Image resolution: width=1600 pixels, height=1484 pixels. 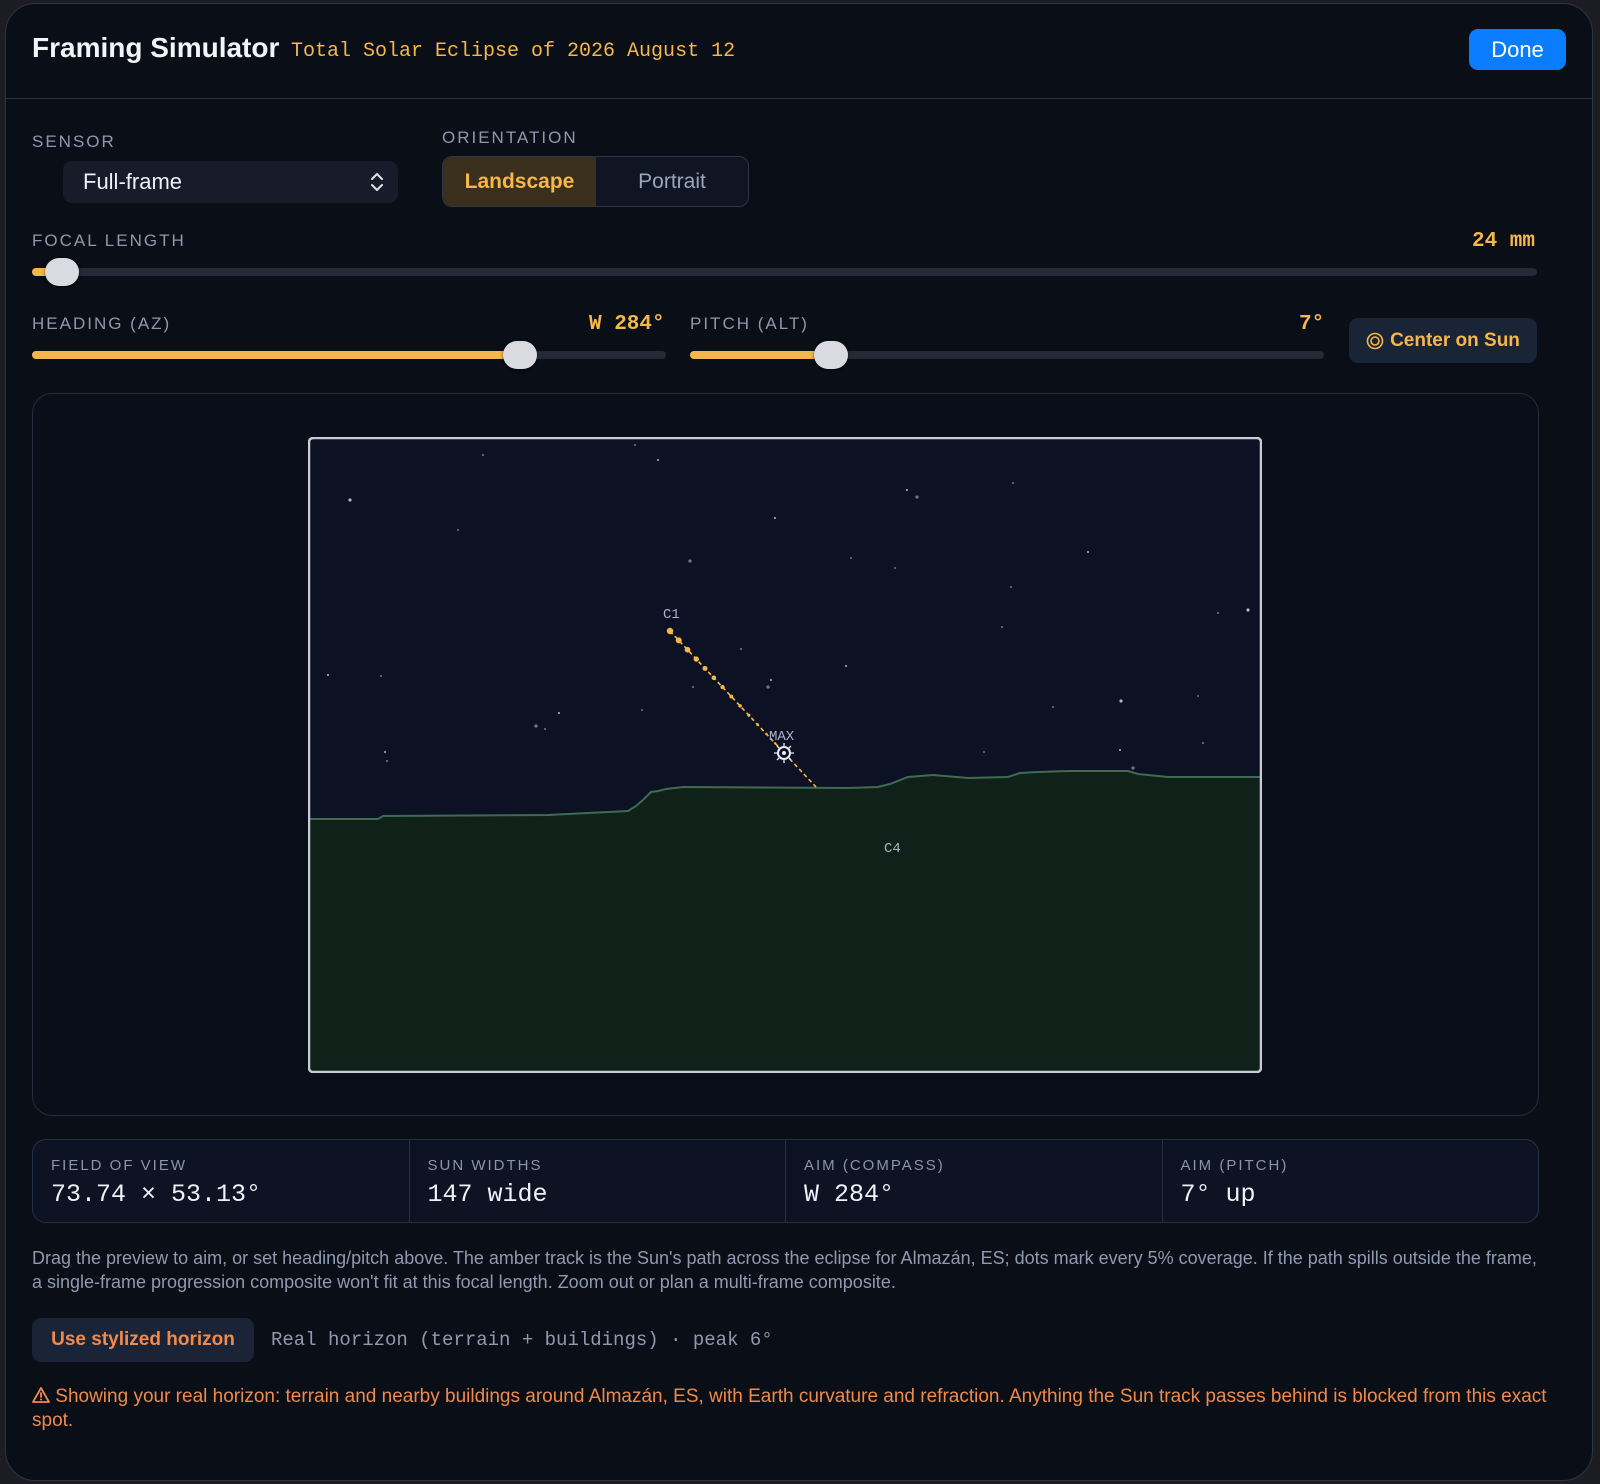 I want to click on chevron-up-down-icon, so click(x=377, y=182).